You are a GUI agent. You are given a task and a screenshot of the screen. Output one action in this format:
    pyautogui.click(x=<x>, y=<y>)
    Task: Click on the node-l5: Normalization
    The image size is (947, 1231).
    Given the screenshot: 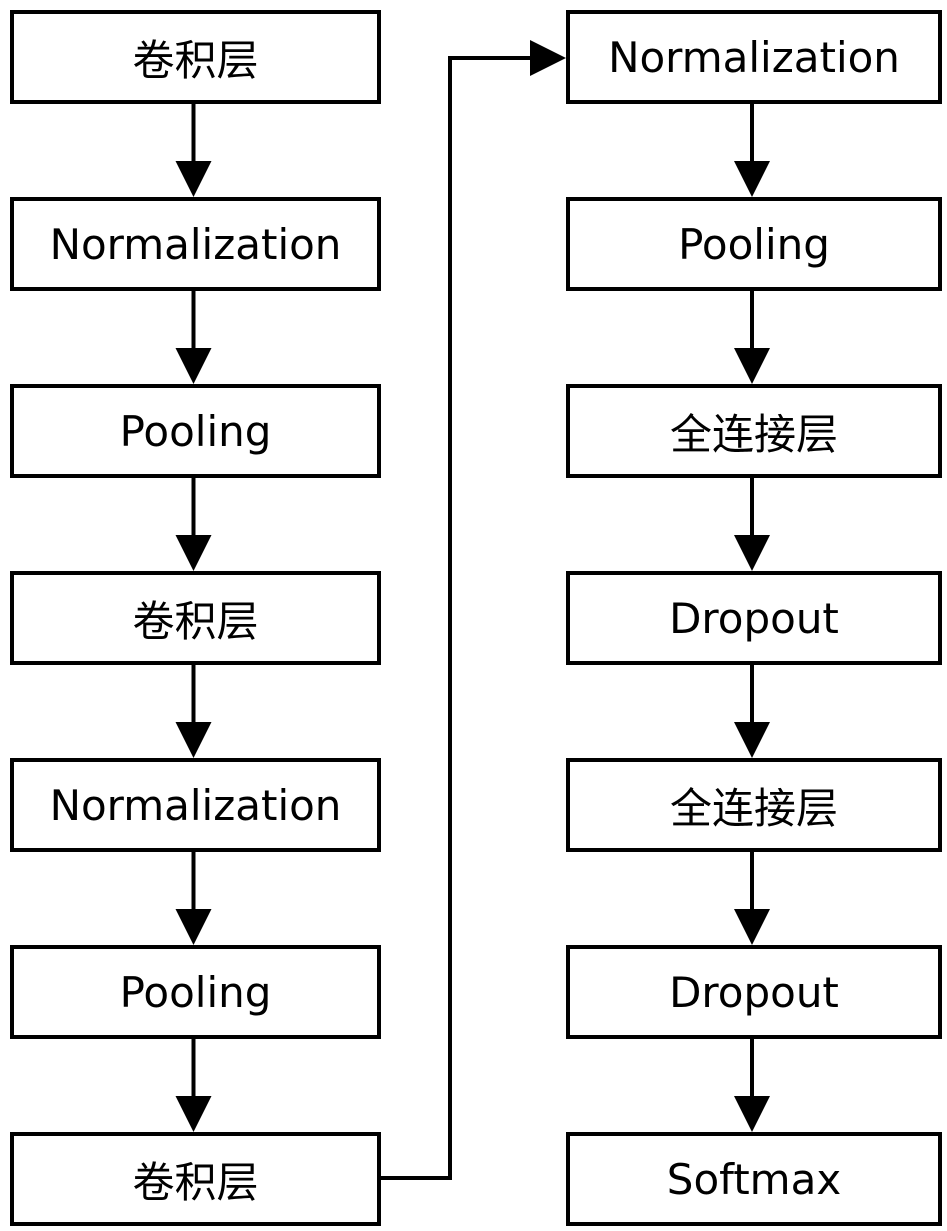 What is the action you would take?
    pyautogui.click(x=195, y=805)
    